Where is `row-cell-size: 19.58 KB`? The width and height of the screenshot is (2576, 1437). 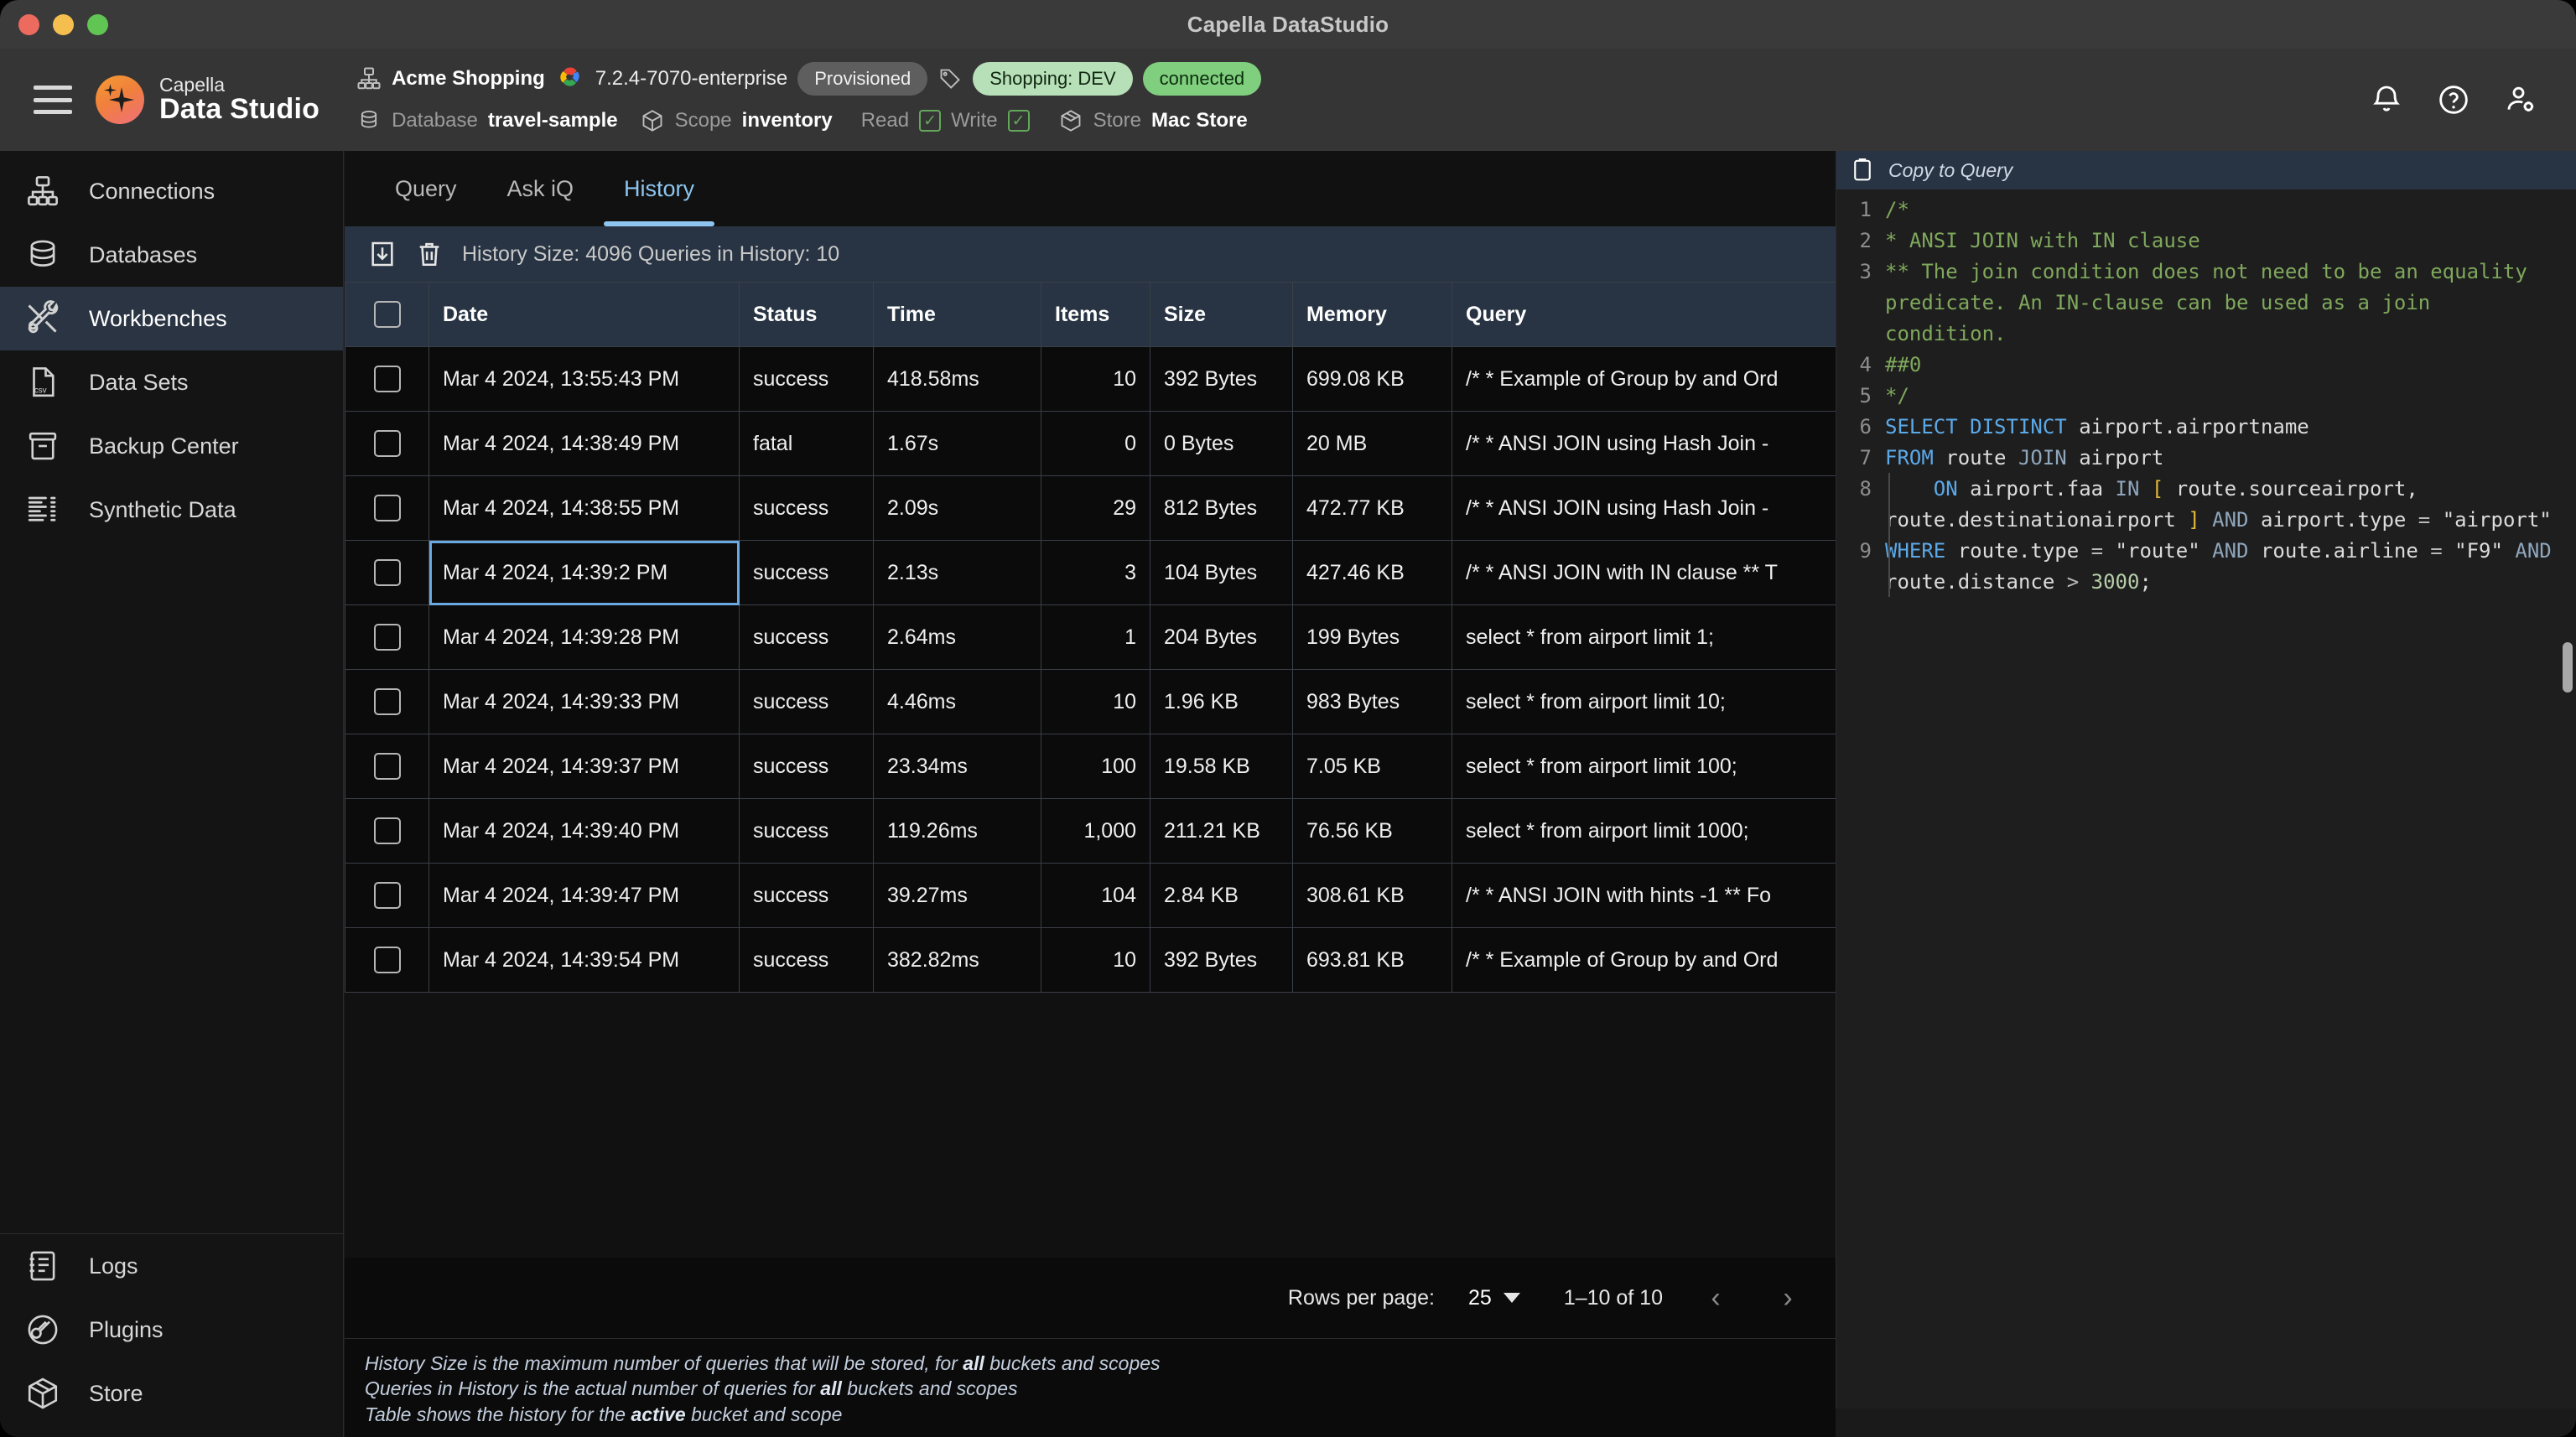
row-cell-size: 19.58 KB is located at coordinates (1221, 766).